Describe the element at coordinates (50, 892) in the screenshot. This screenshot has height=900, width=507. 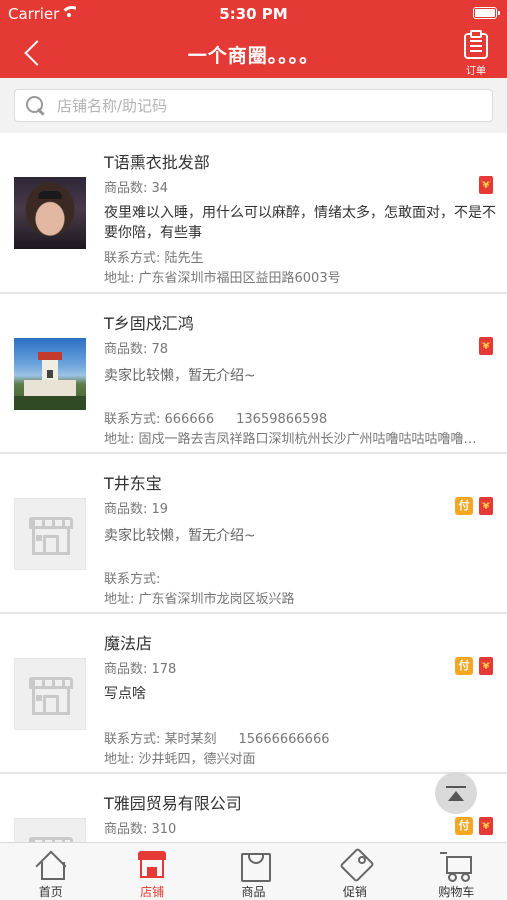
I see `tab-label: 首页` at that location.